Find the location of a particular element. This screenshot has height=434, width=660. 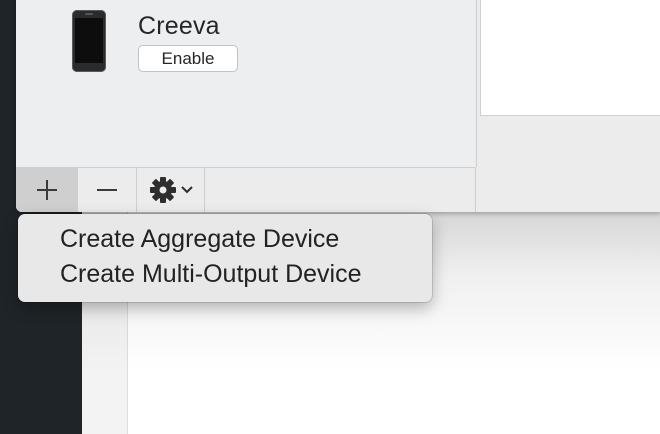

minus-icon is located at coordinates (107, 190).